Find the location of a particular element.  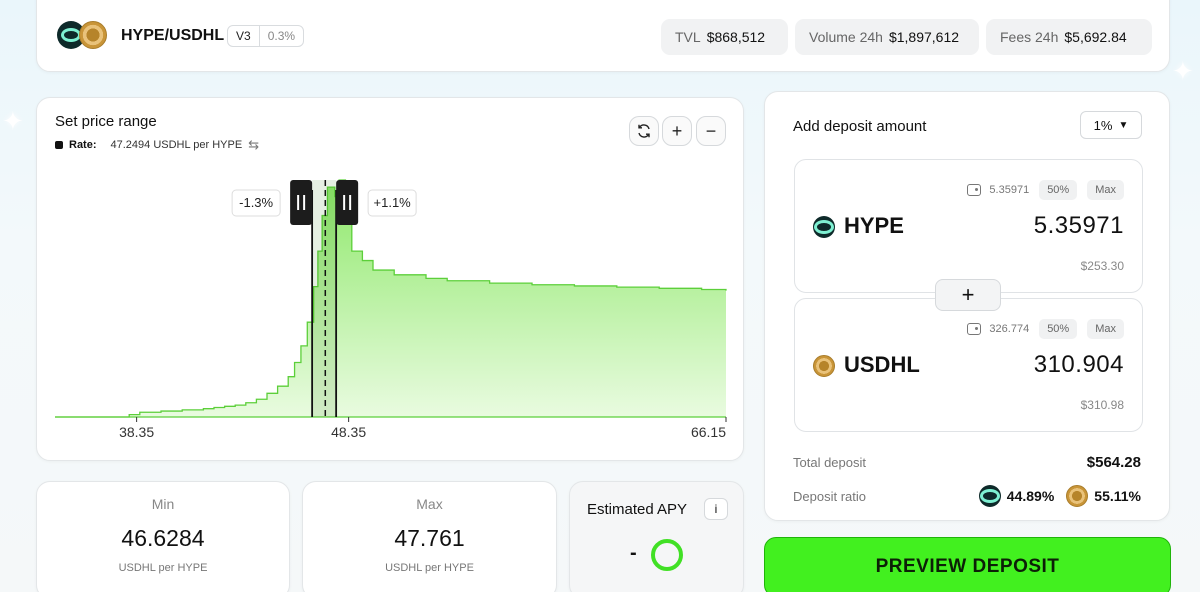

balance-row: 5.35971 50% Max is located at coordinates (1045, 190).